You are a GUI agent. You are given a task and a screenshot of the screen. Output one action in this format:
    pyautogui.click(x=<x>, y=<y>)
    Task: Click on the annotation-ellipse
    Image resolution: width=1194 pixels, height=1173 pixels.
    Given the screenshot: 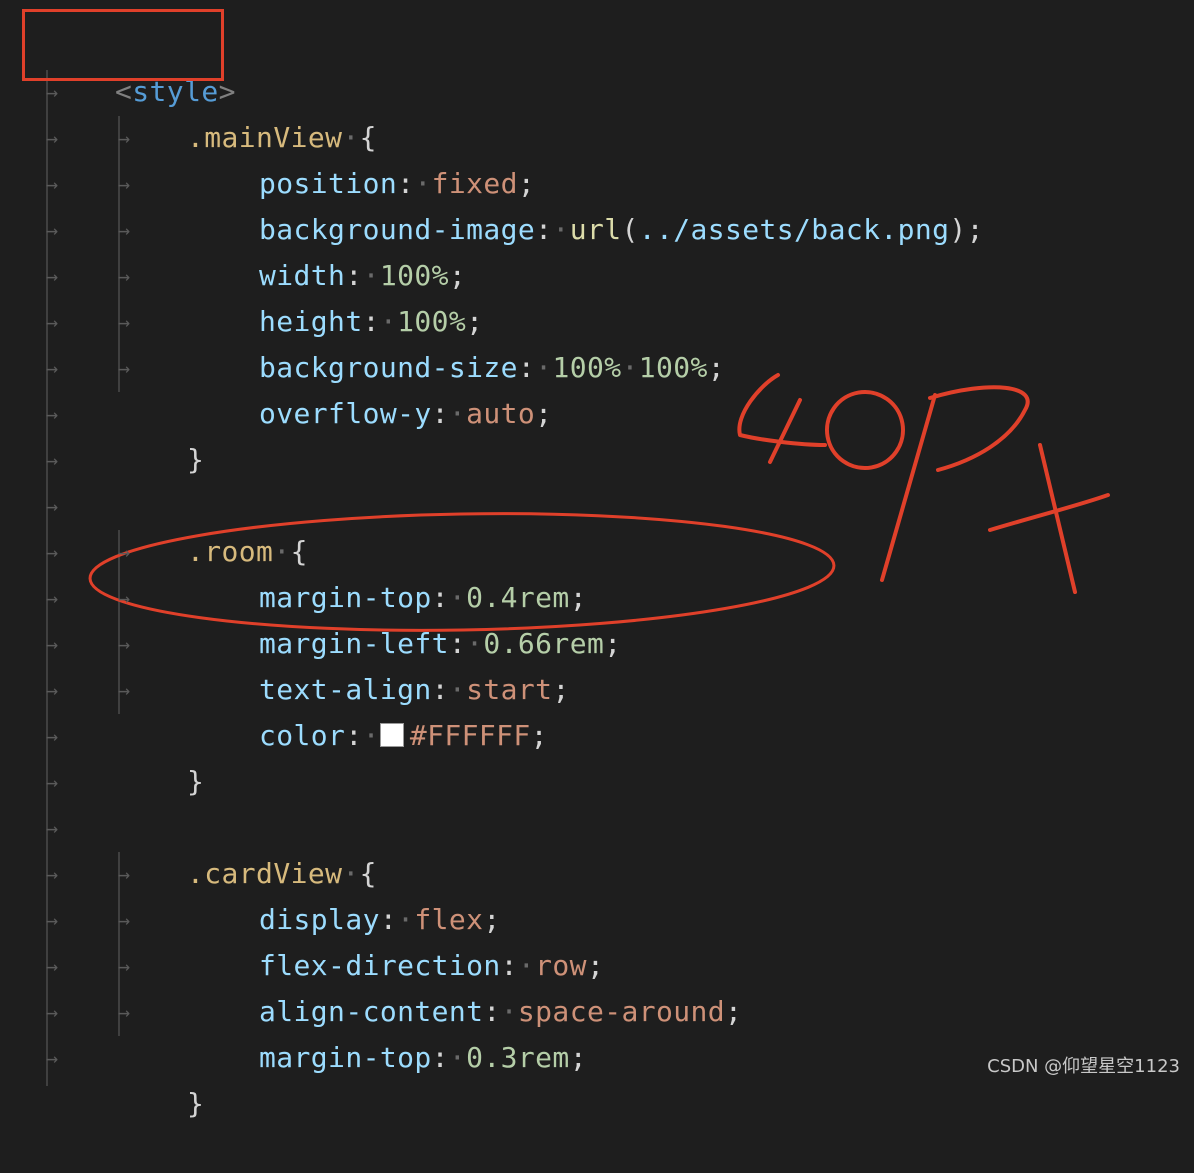 What is the action you would take?
    pyautogui.click(x=462, y=572)
    